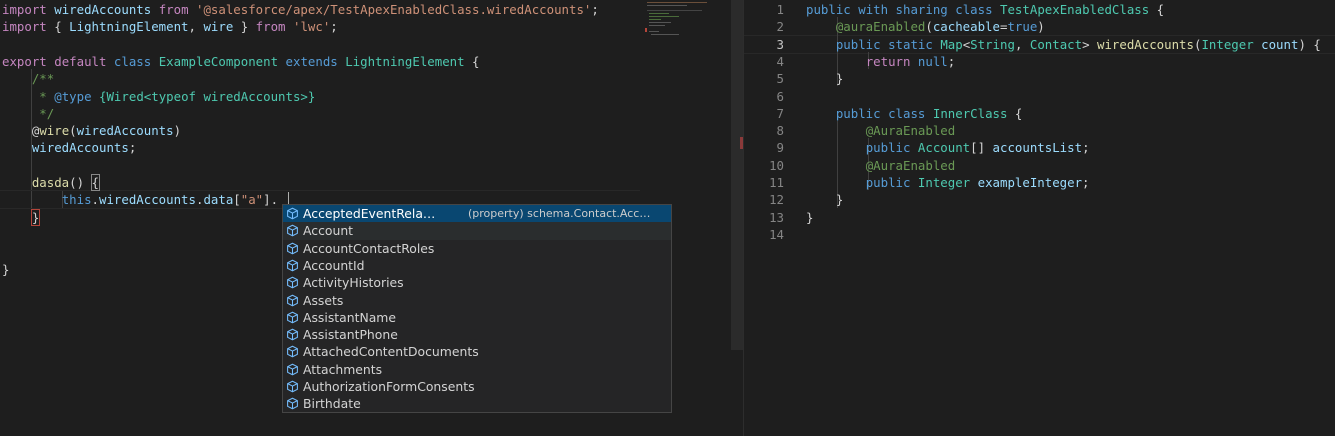  I want to click on suggest-item: Account, so click(477, 231).